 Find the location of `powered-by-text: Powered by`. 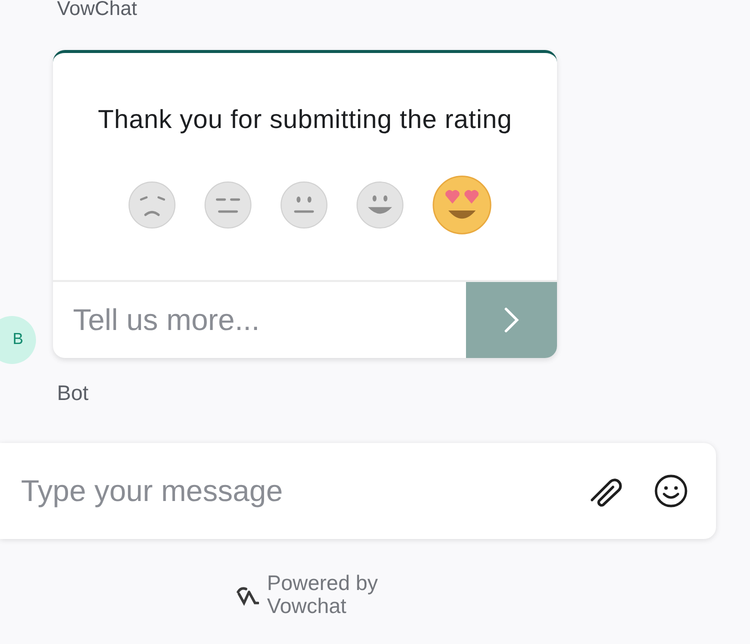

powered-by-text: Powered by is located at coordinates (322, 583).